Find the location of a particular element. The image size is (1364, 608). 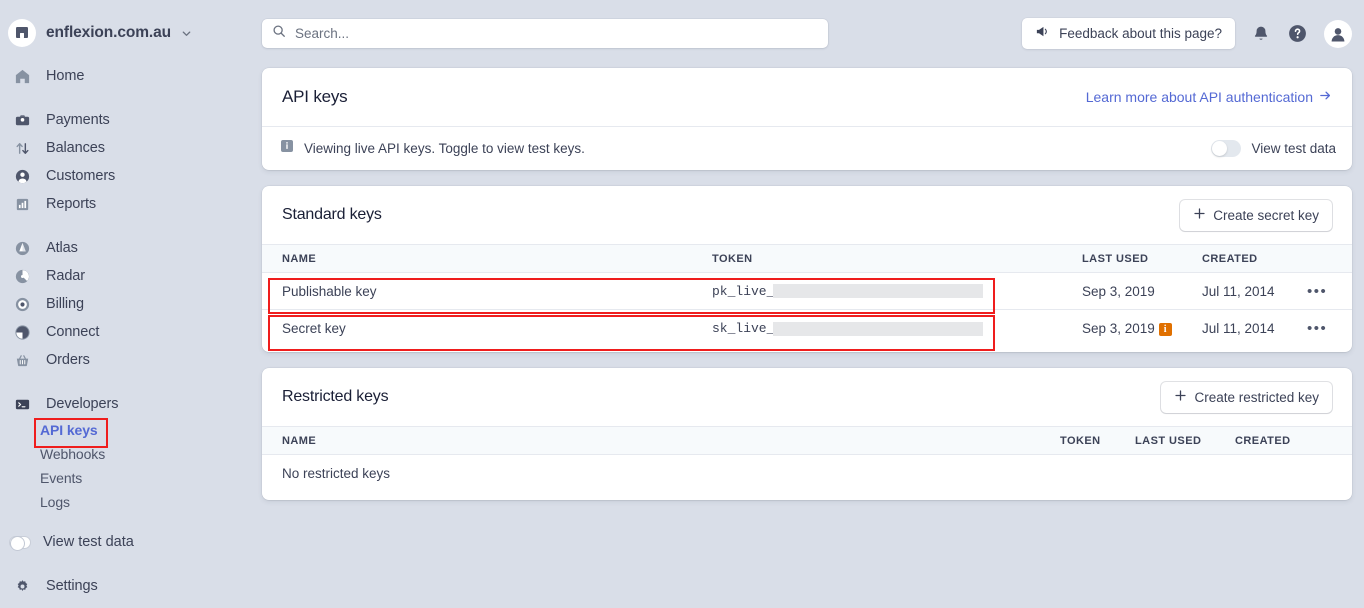

section-title: Standard keys is located at coordinates (332, 214).